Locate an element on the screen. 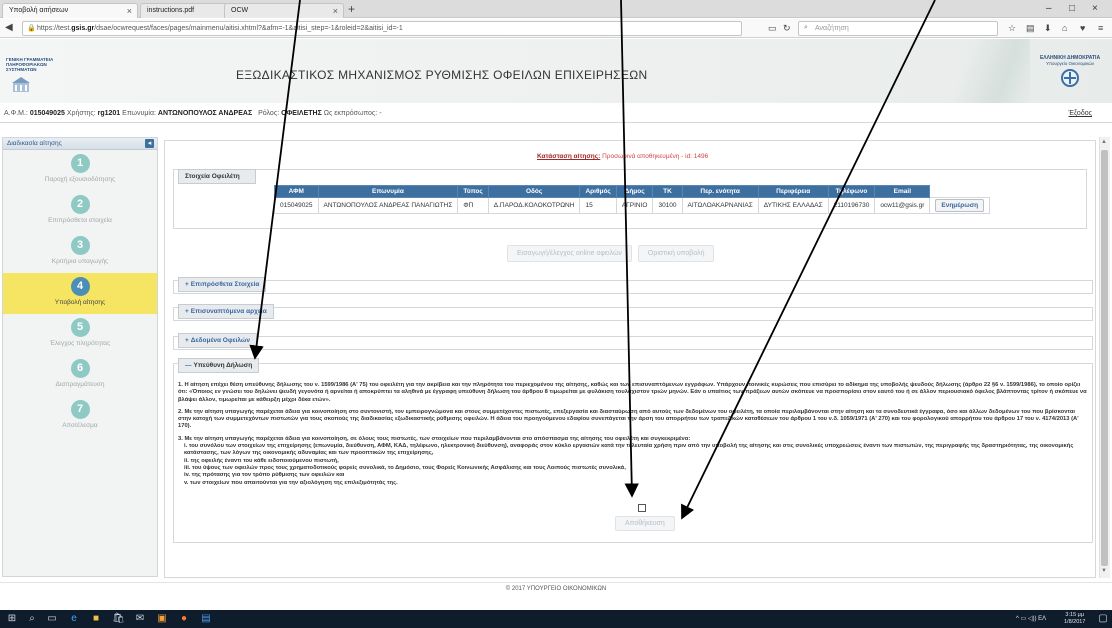  pocket-icon: ♥ is located at coordinates (1082, 28).